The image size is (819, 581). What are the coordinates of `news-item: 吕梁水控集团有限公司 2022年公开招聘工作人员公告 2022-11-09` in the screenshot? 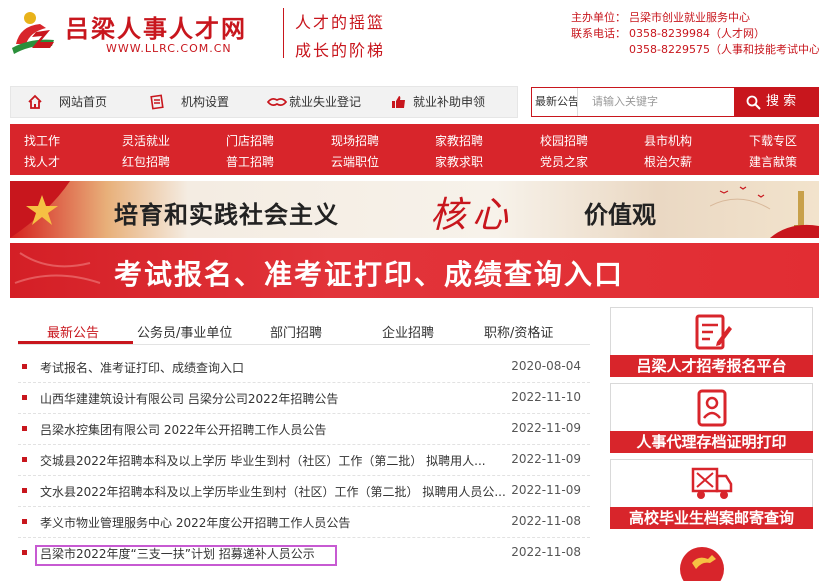 It's located at (304, 429).